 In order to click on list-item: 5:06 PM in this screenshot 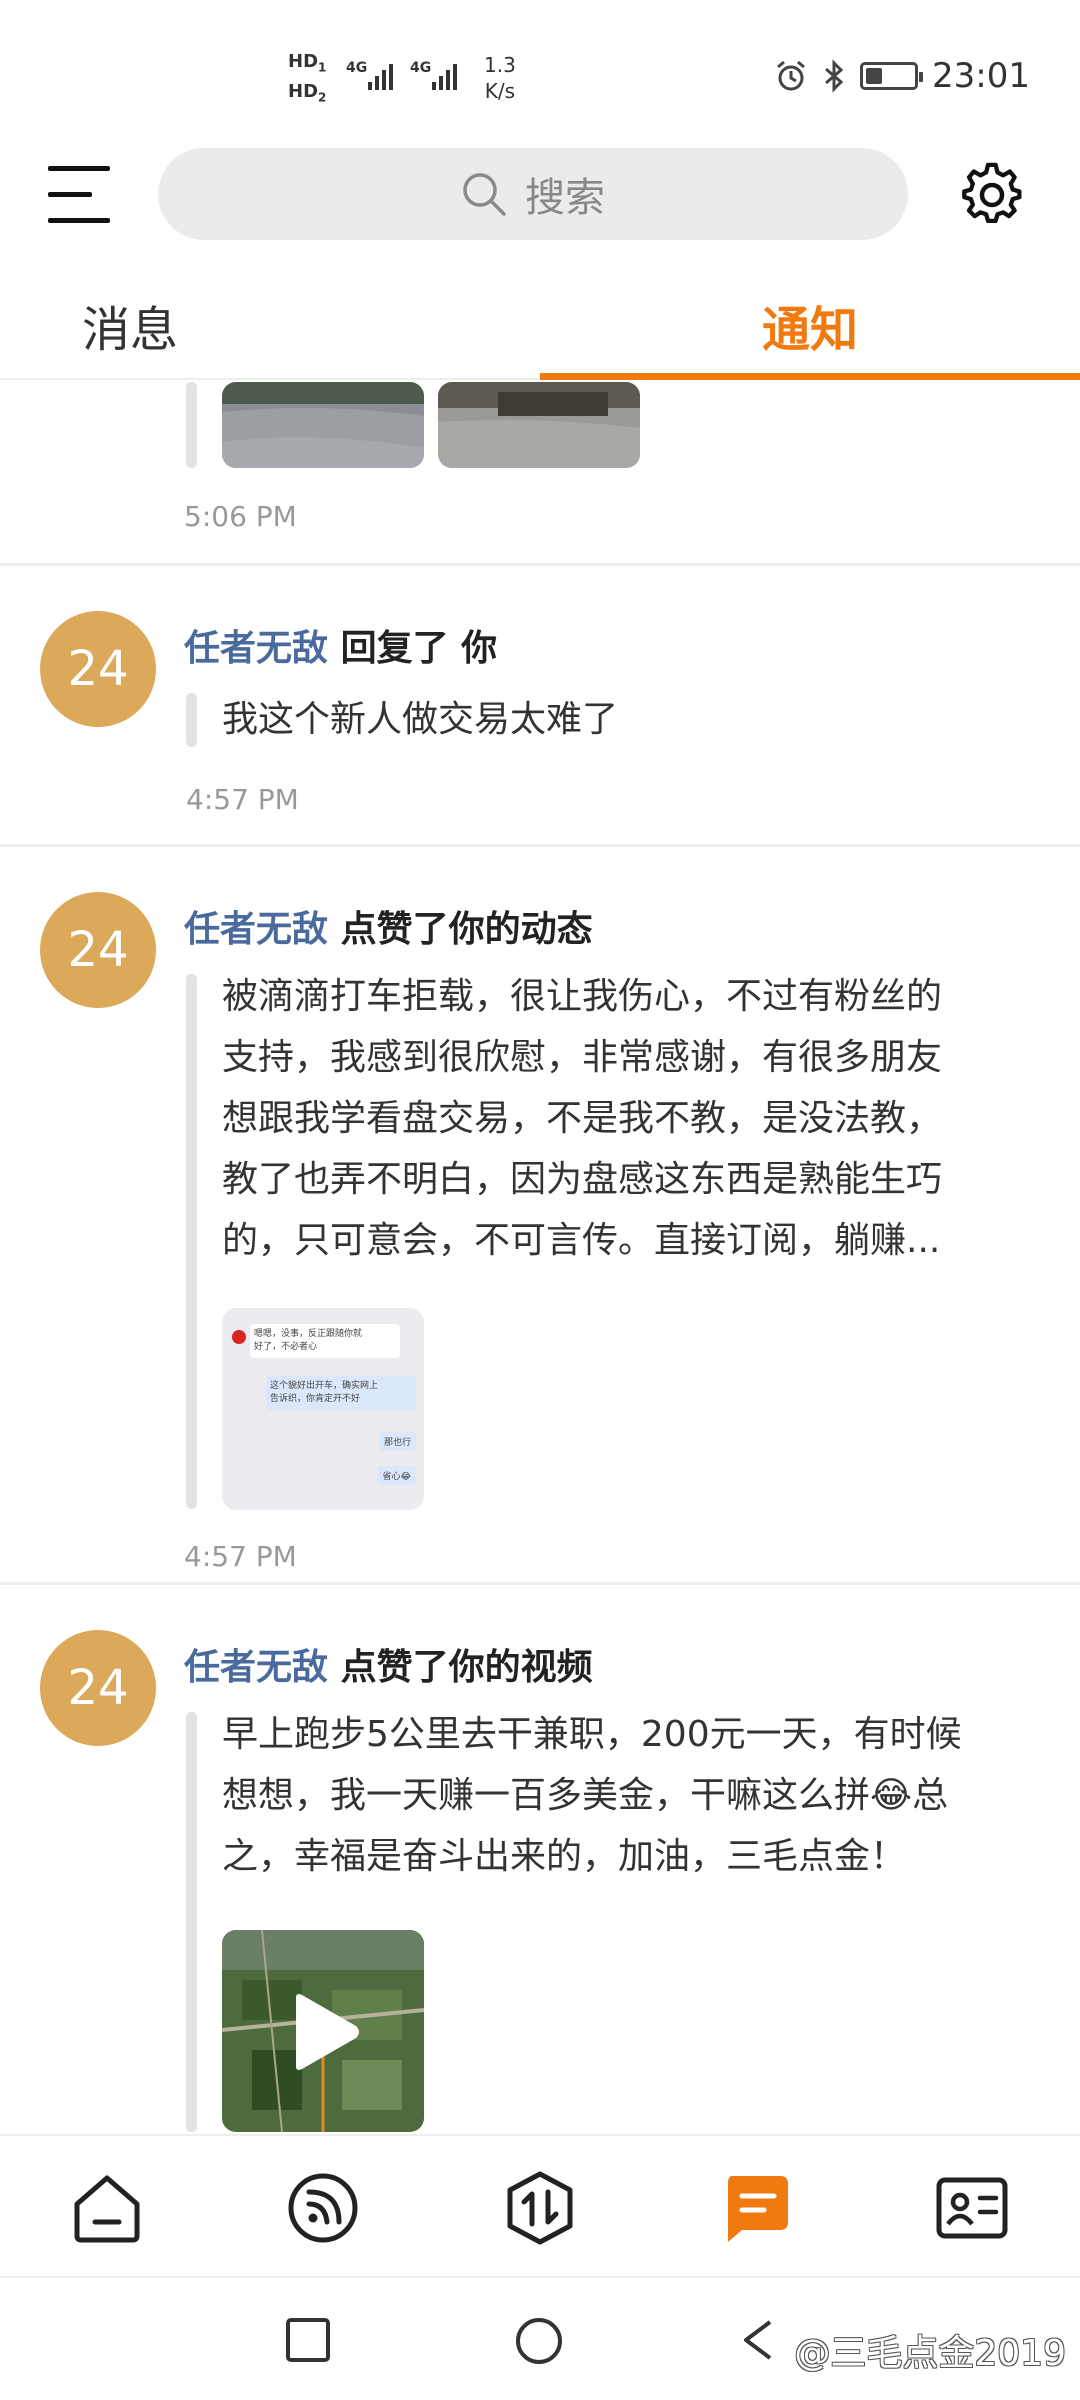, I will do `click(540, 474)`.